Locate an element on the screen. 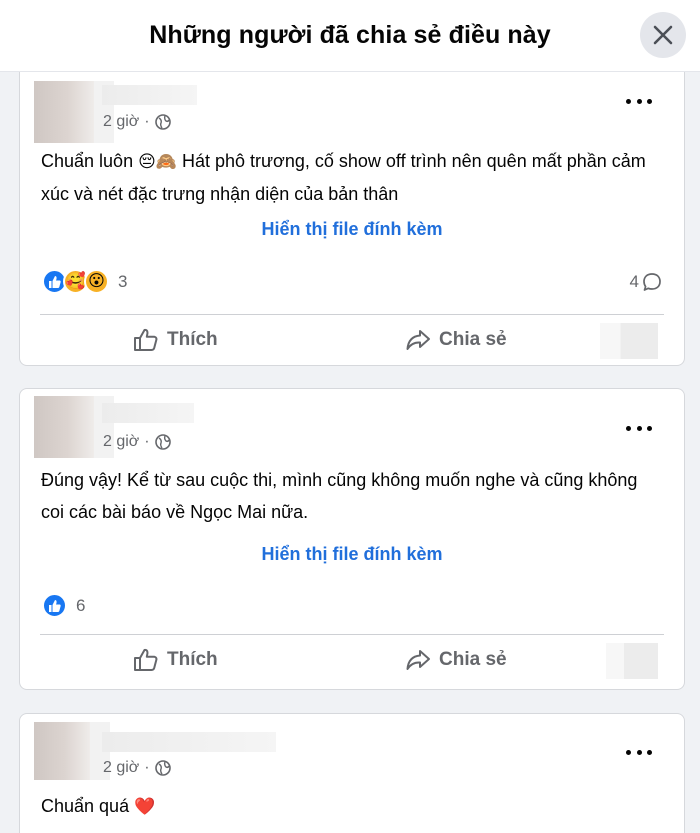 The width and height of the screenshot is (700, 833). comment-icon is located at coordinates (652, 282).